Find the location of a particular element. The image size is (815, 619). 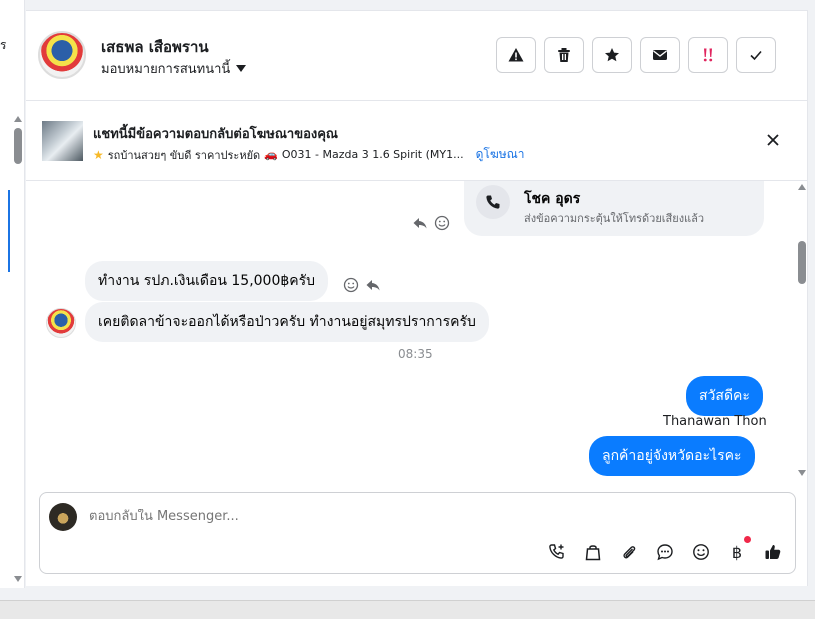

message-timestamp: 08:35 is located at coordinates (415, 354).